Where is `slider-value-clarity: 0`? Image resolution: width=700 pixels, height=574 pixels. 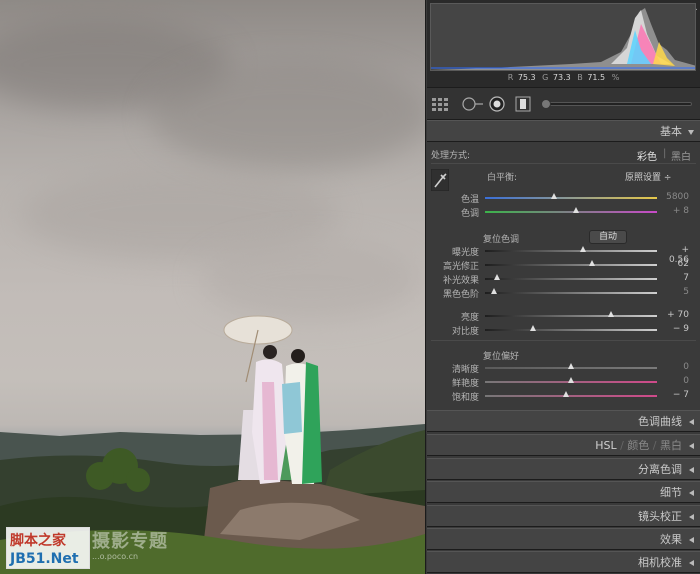
slider-value-clarity: 0 is located at coordinates (674, 367).